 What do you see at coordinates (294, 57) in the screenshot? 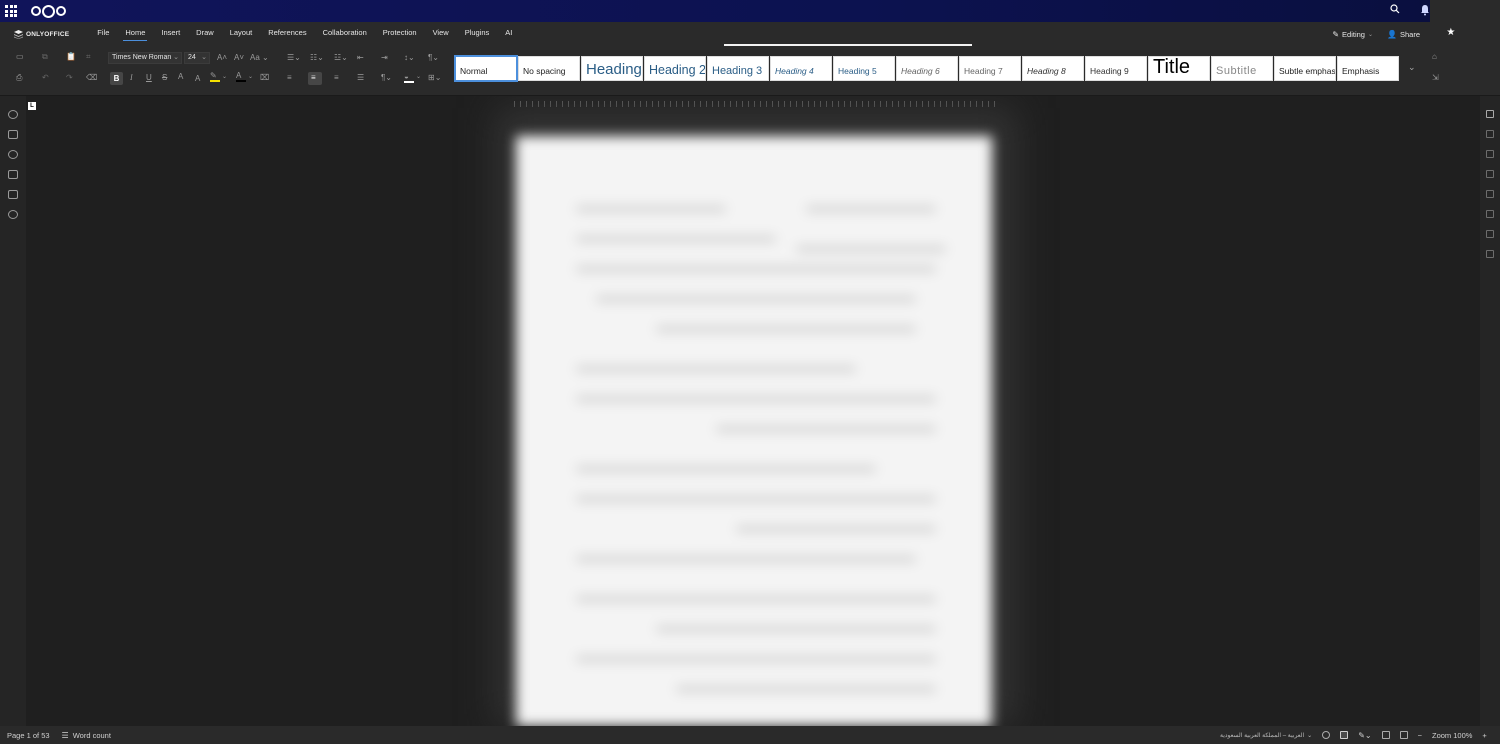
I see `bullets-icon: ☰⌄` at bounding box center [294, 57].